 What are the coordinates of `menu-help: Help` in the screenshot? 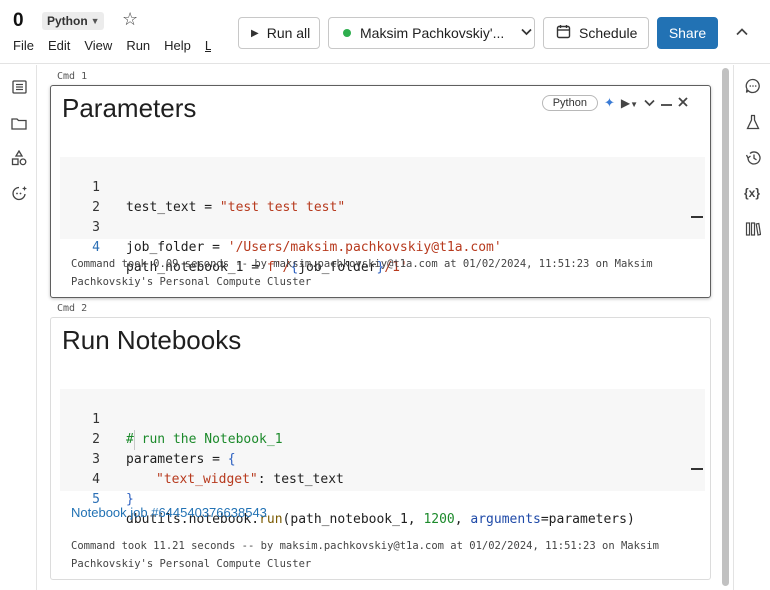 It's located at (177, 45).